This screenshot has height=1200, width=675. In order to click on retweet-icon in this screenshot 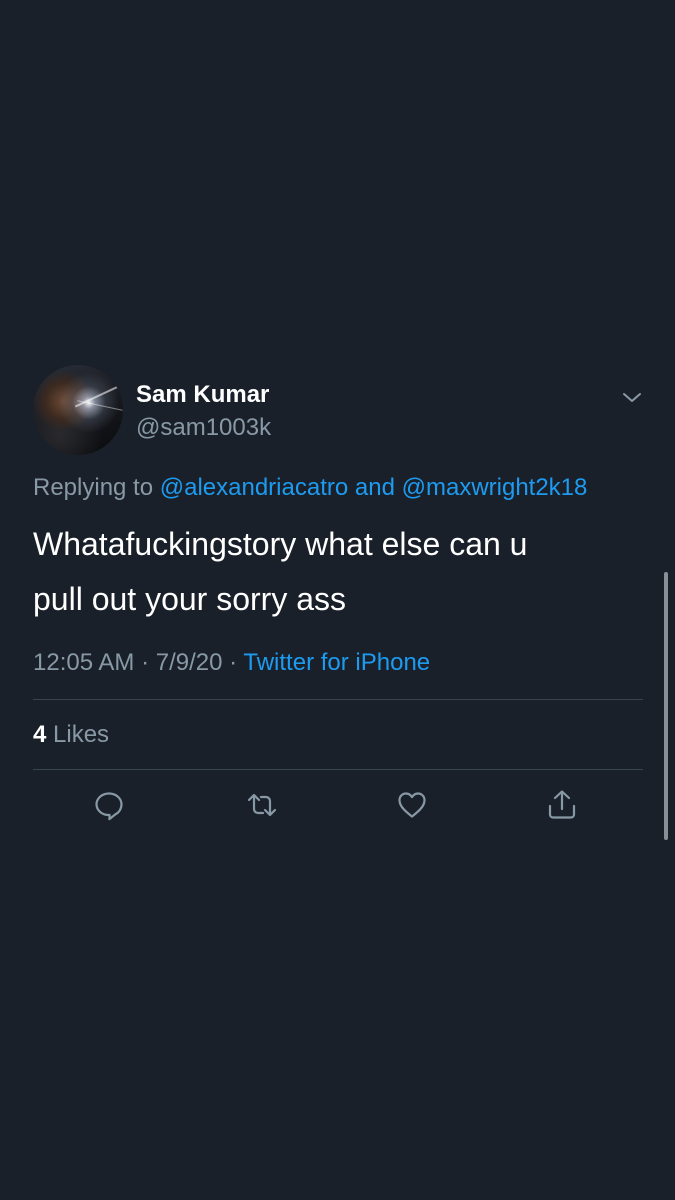, I will do `click(262, 805)`.